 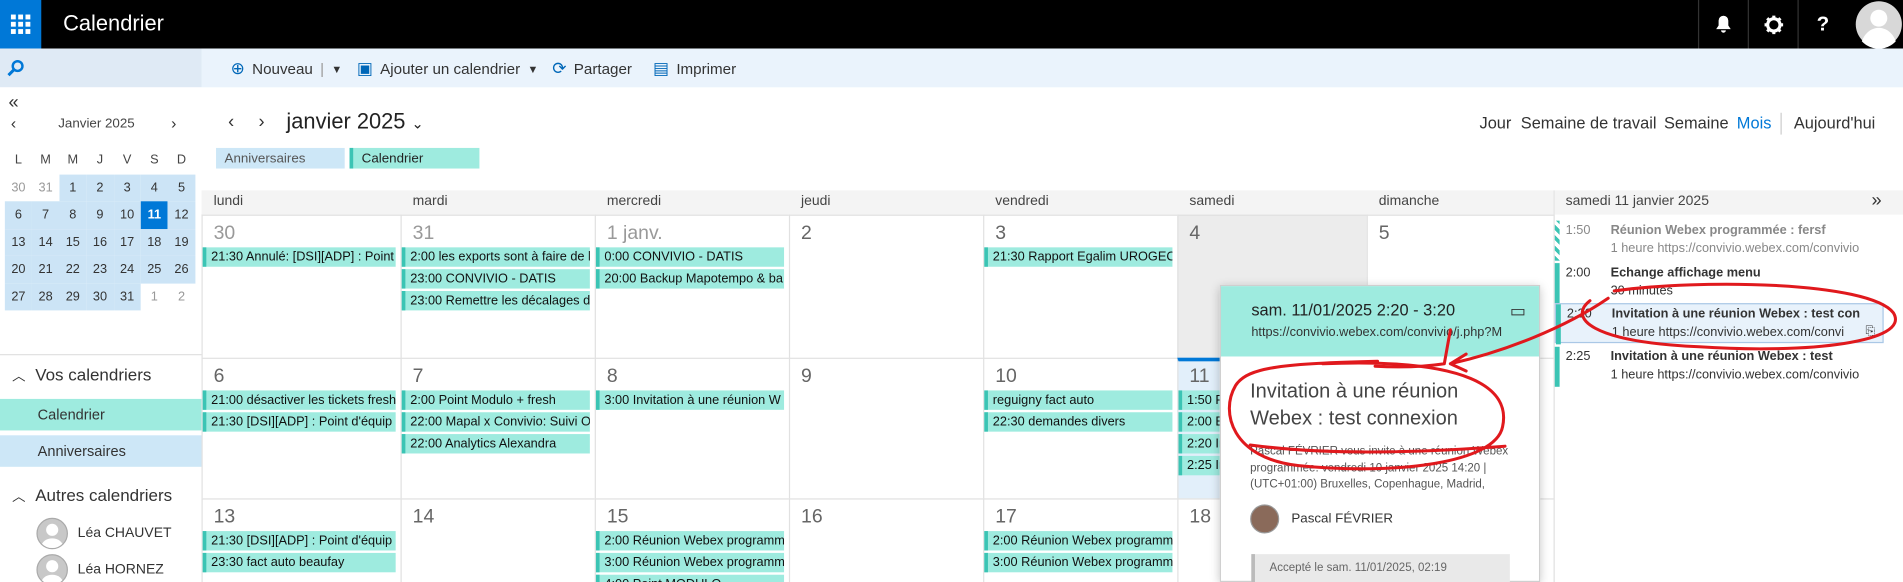 I want to click on annotation-underline, so click(x=1377, y=448).